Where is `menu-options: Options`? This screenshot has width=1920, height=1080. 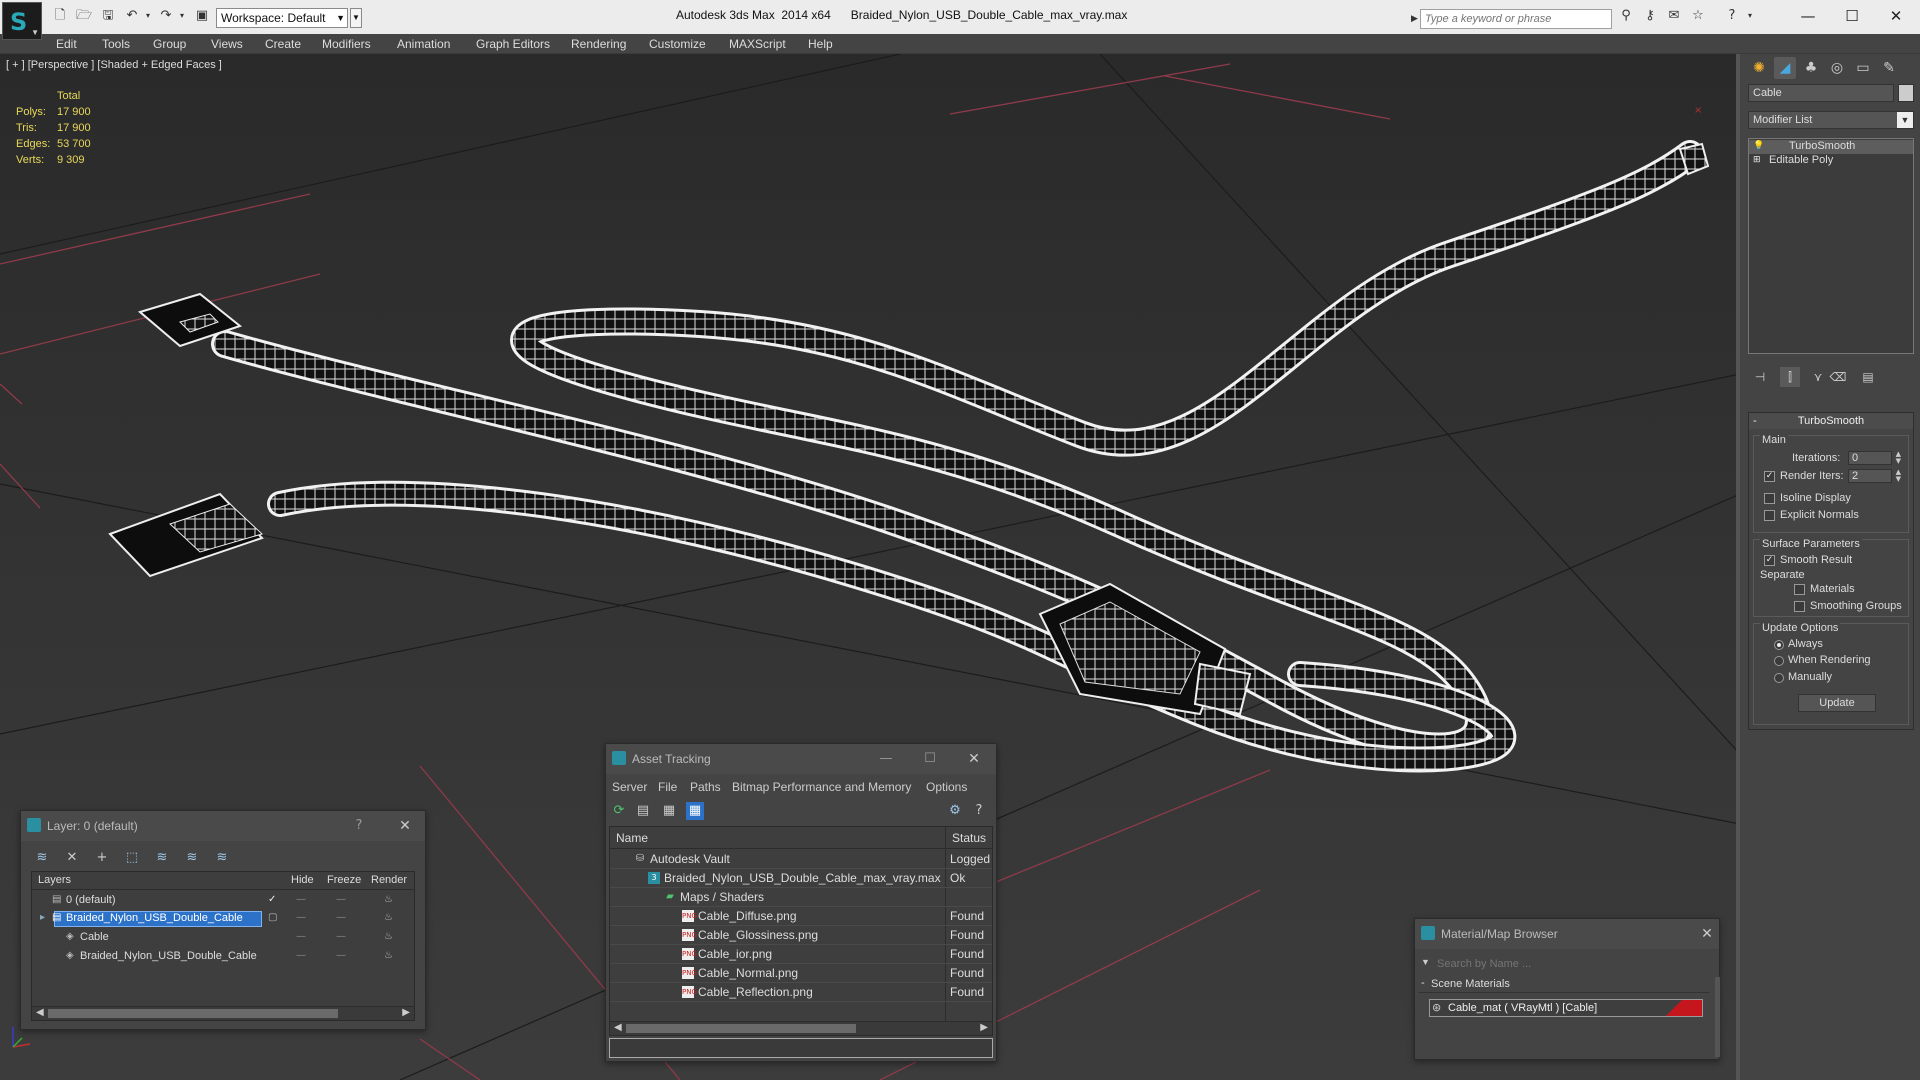 menu-options: Options is located at coordinates (946, 787).